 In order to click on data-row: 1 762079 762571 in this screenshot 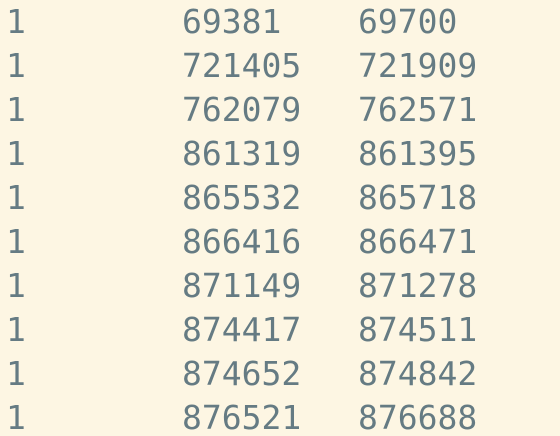, I will do `click(280, 110)`.